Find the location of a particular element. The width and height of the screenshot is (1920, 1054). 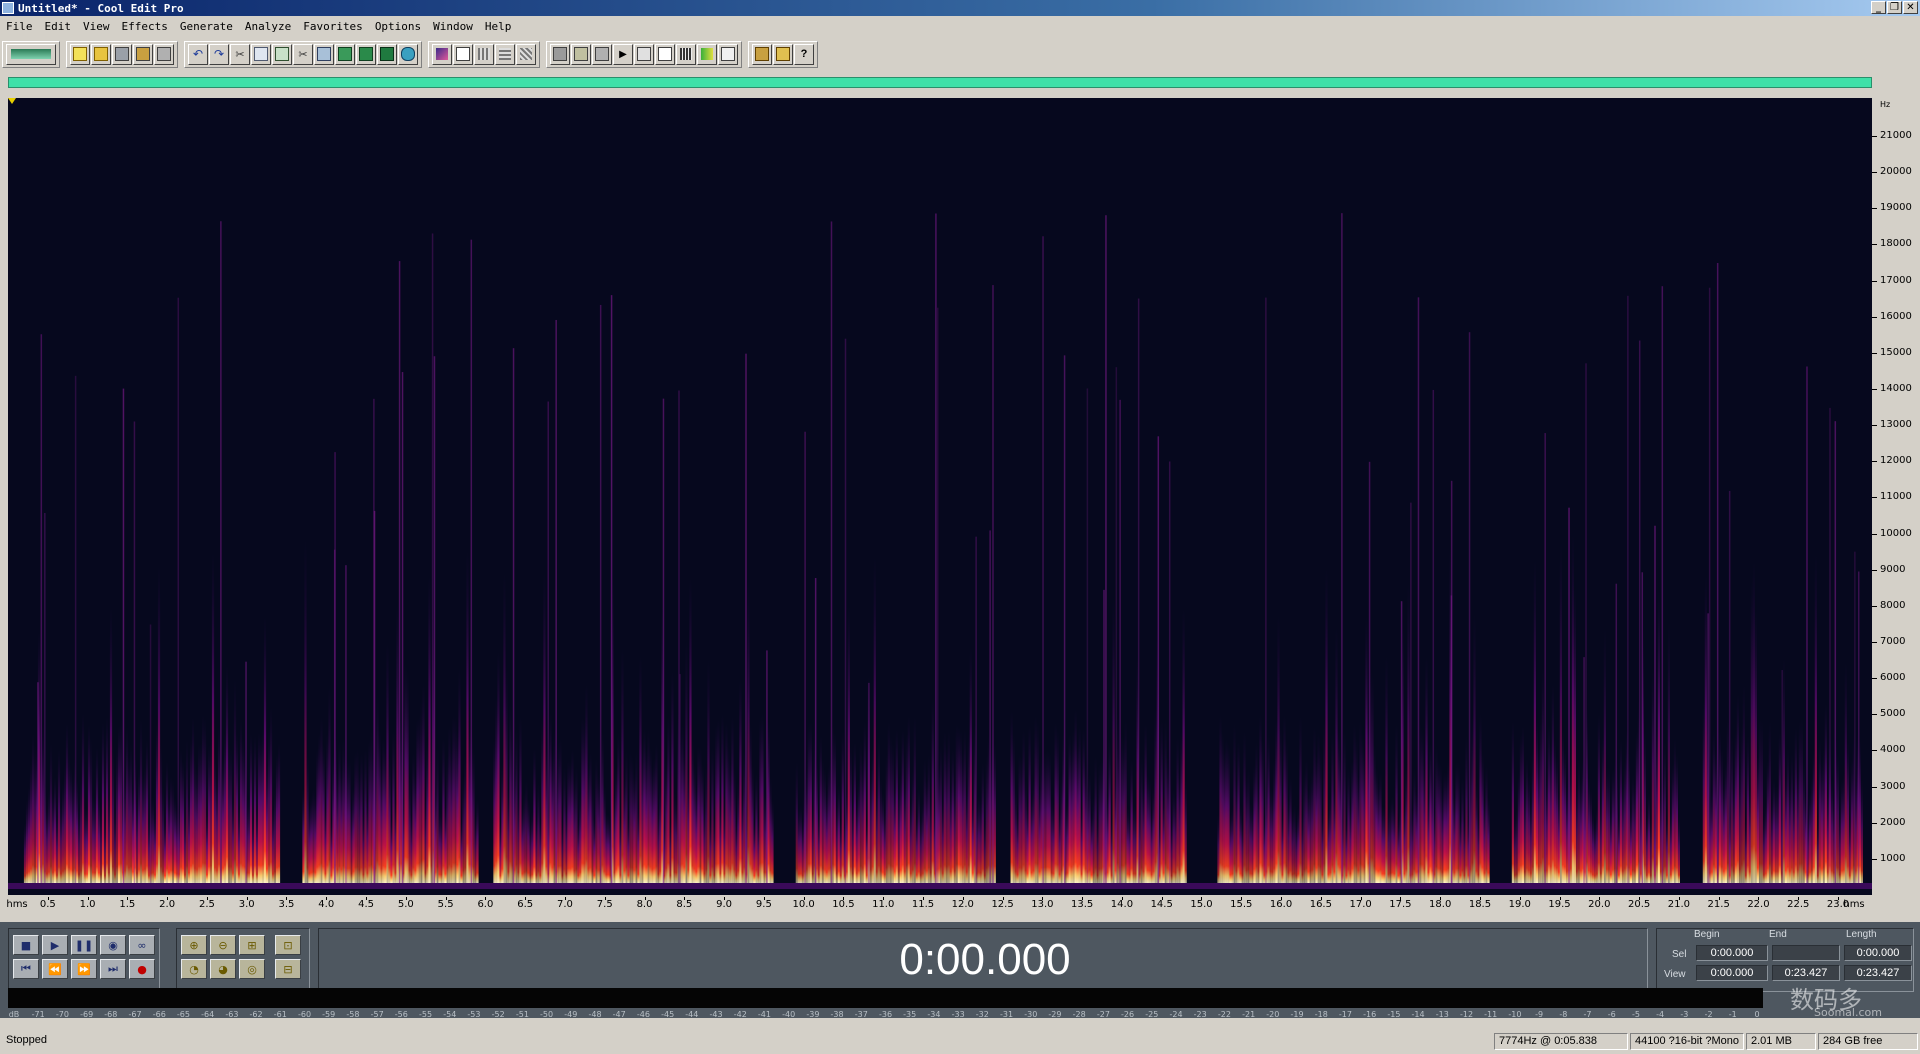

app-icon is located at coordinates (8, 8).